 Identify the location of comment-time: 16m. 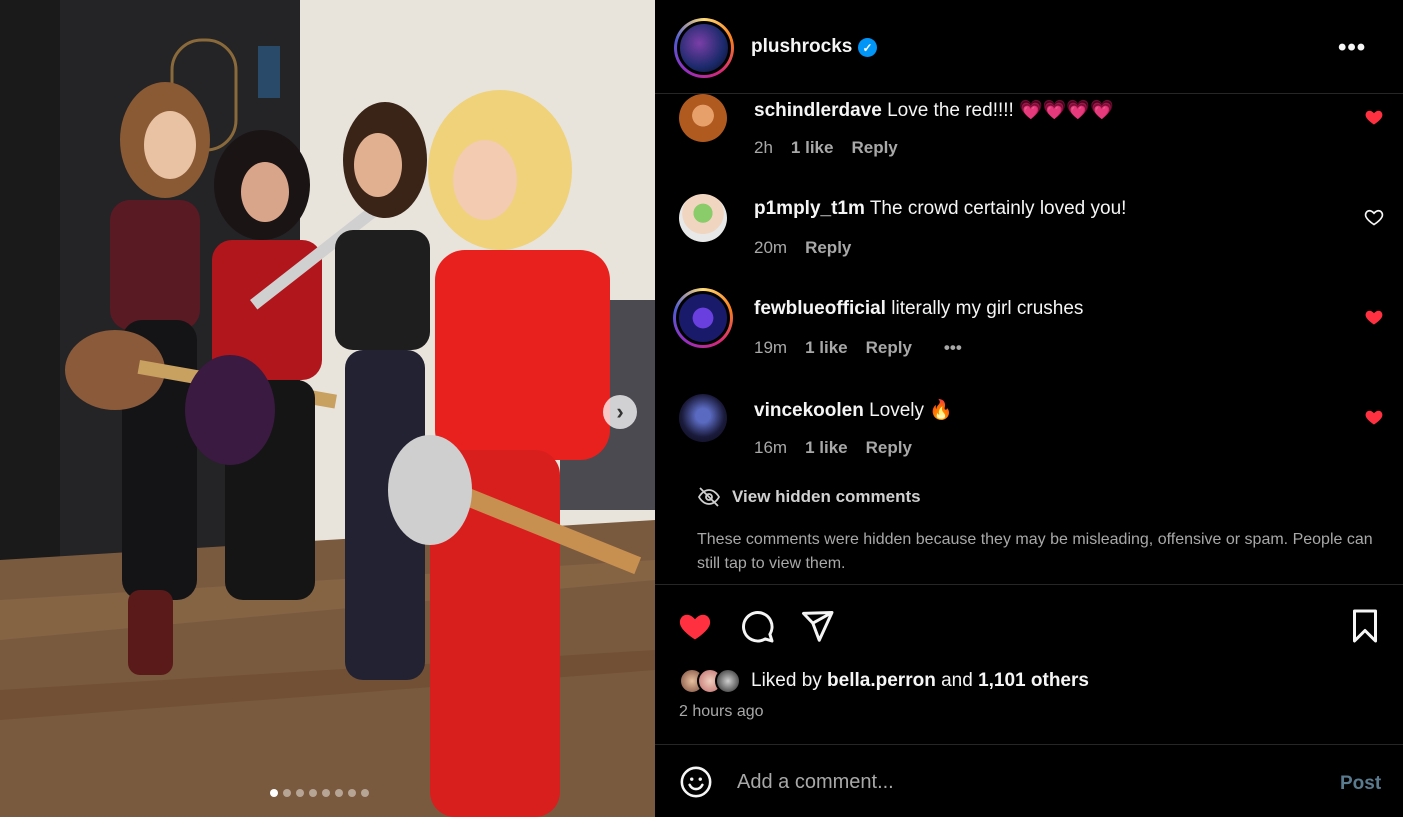
(771, 447).